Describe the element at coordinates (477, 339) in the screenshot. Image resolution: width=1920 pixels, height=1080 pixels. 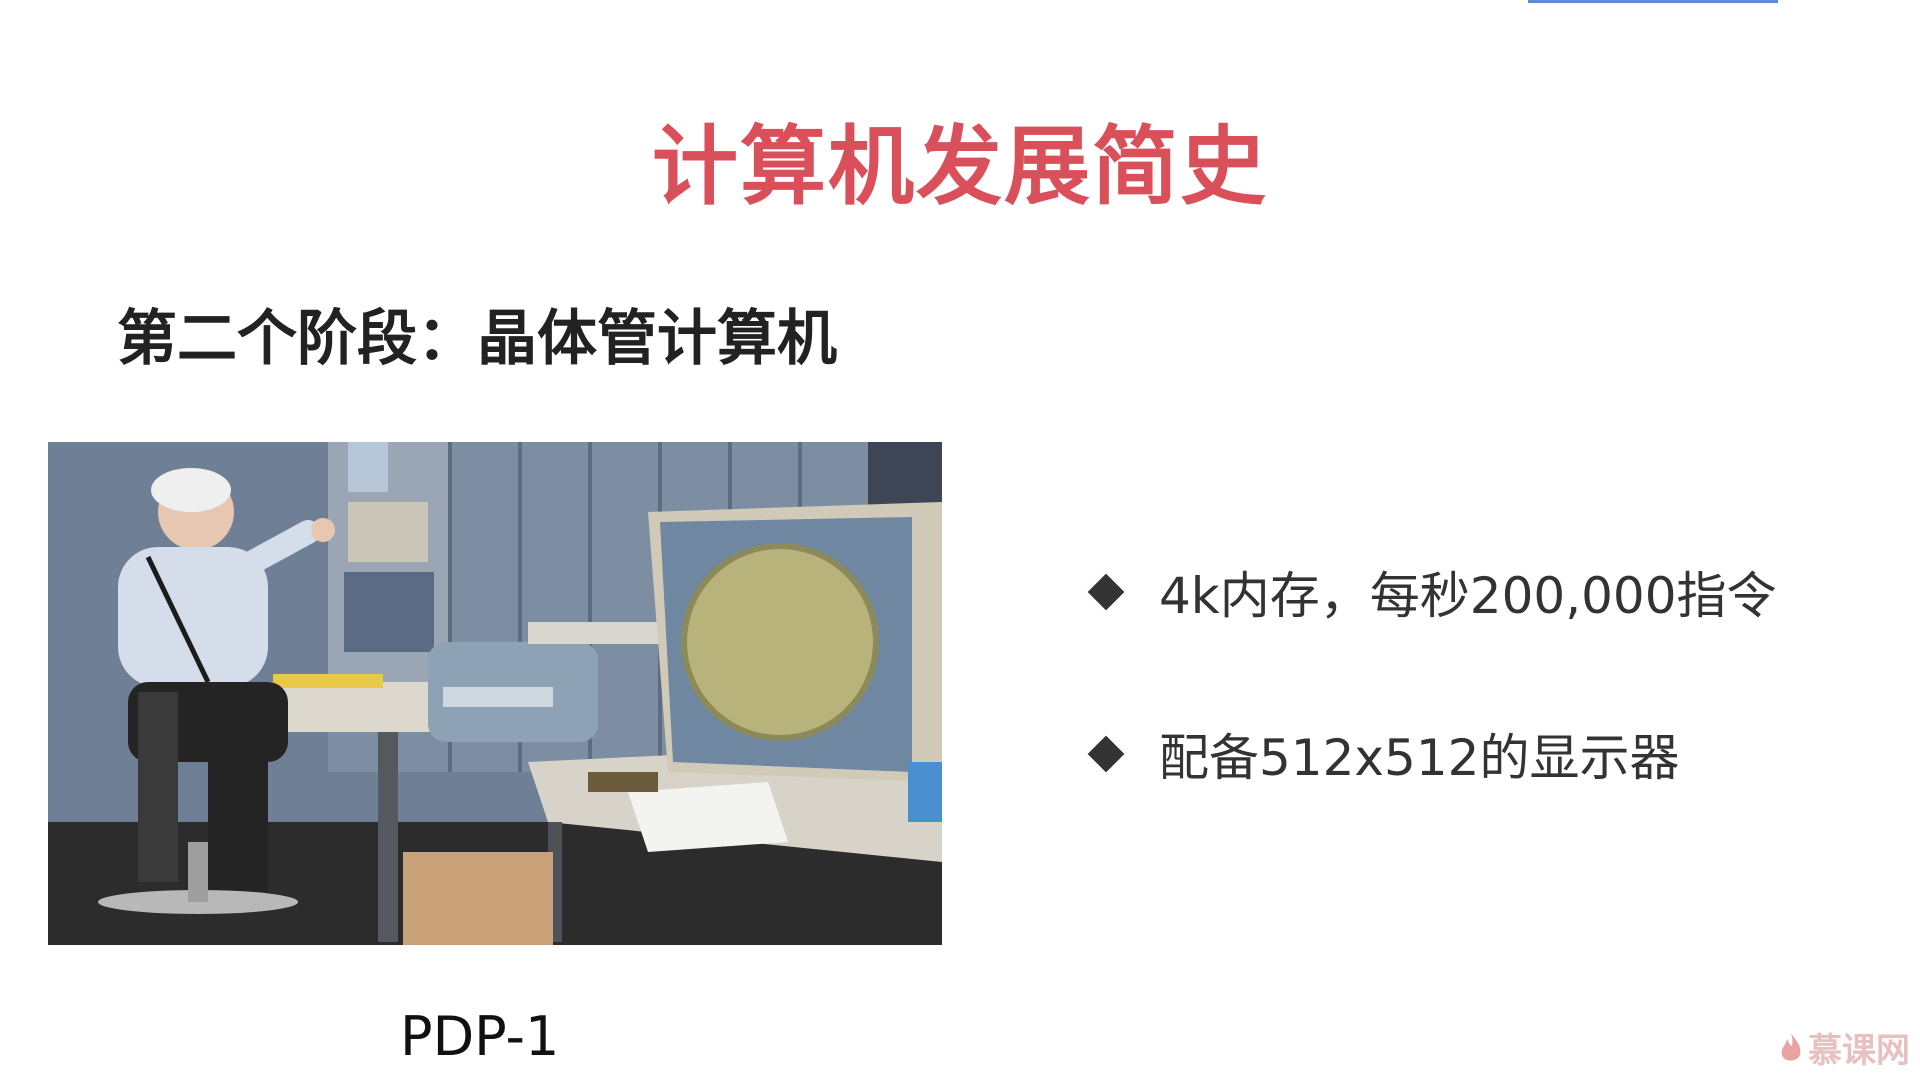
I see `section-subtitle: 第二个阶段：晶体管计算机` at that location.